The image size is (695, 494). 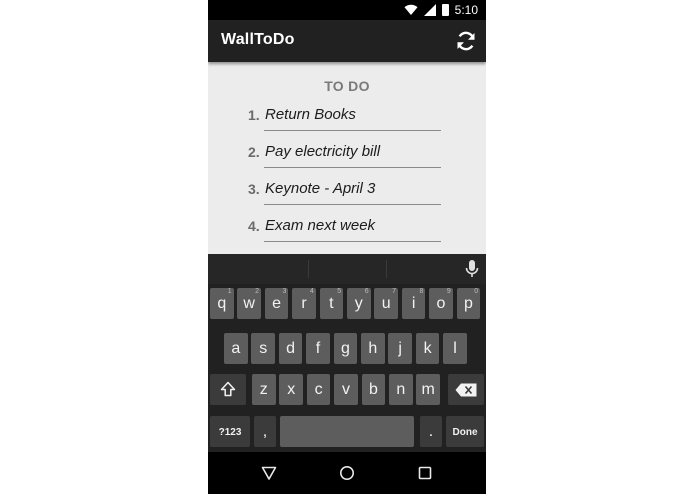 I want to click on space-key, so click(x=347, y=431).